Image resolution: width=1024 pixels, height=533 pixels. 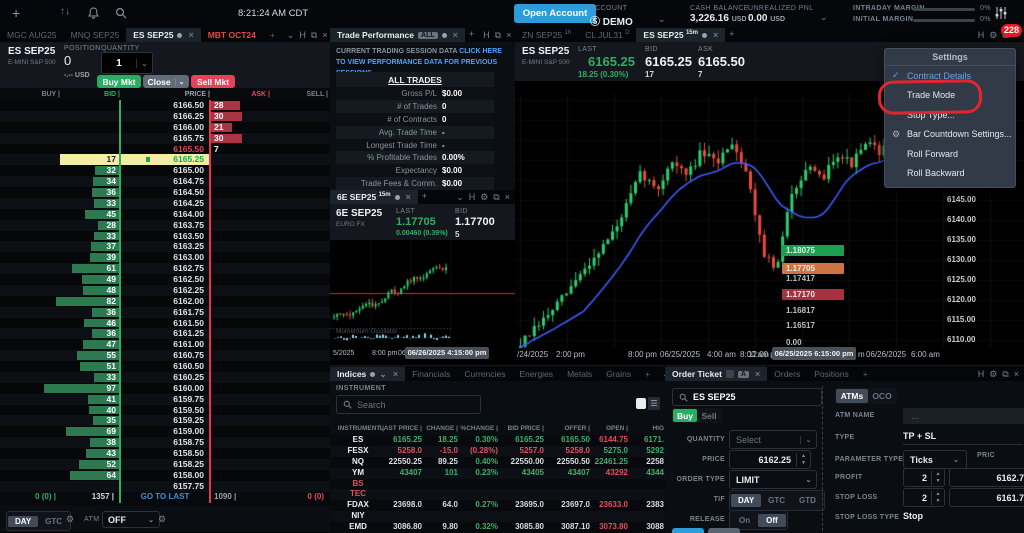 I want to click on dom-bid-cell: 49, so click(x=90, y=279).